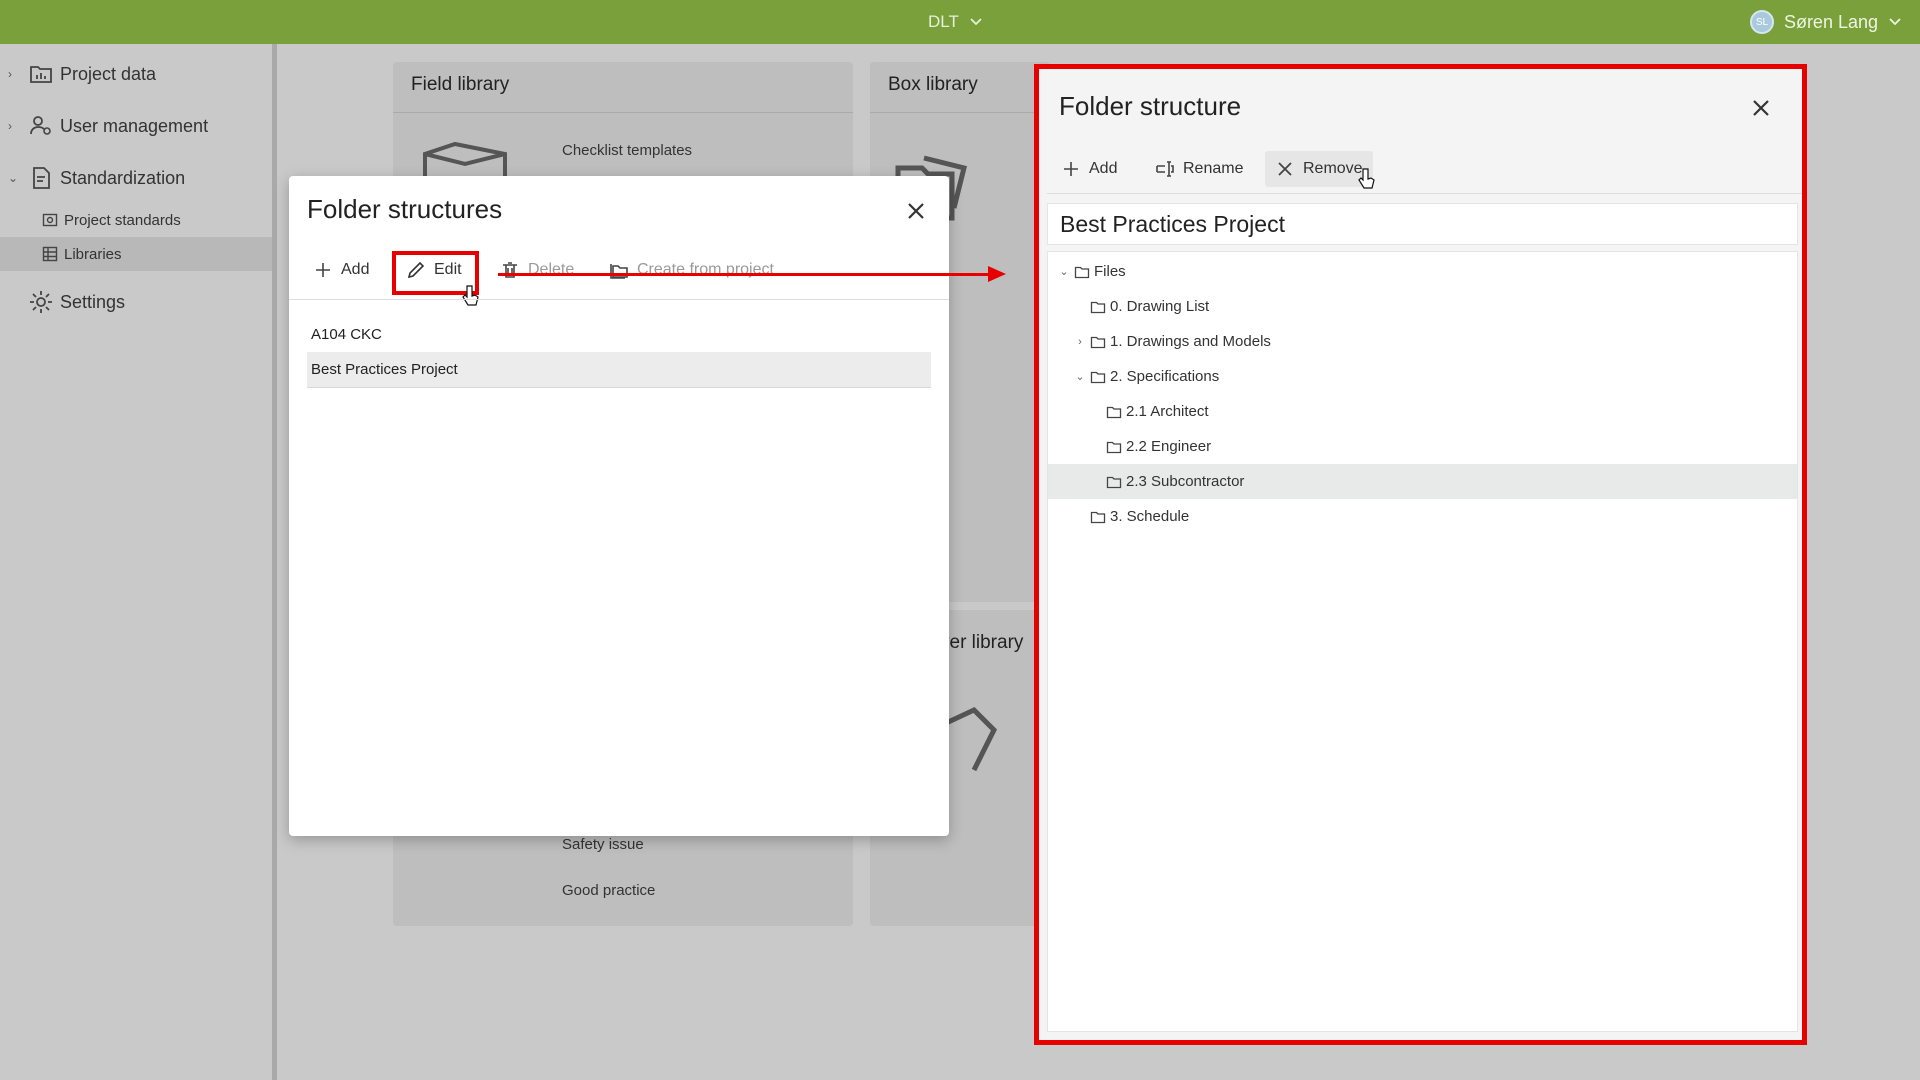 The width and height of the screenshot is (1920, 1080). I want to click on add-button: Add, so click(341, 270).